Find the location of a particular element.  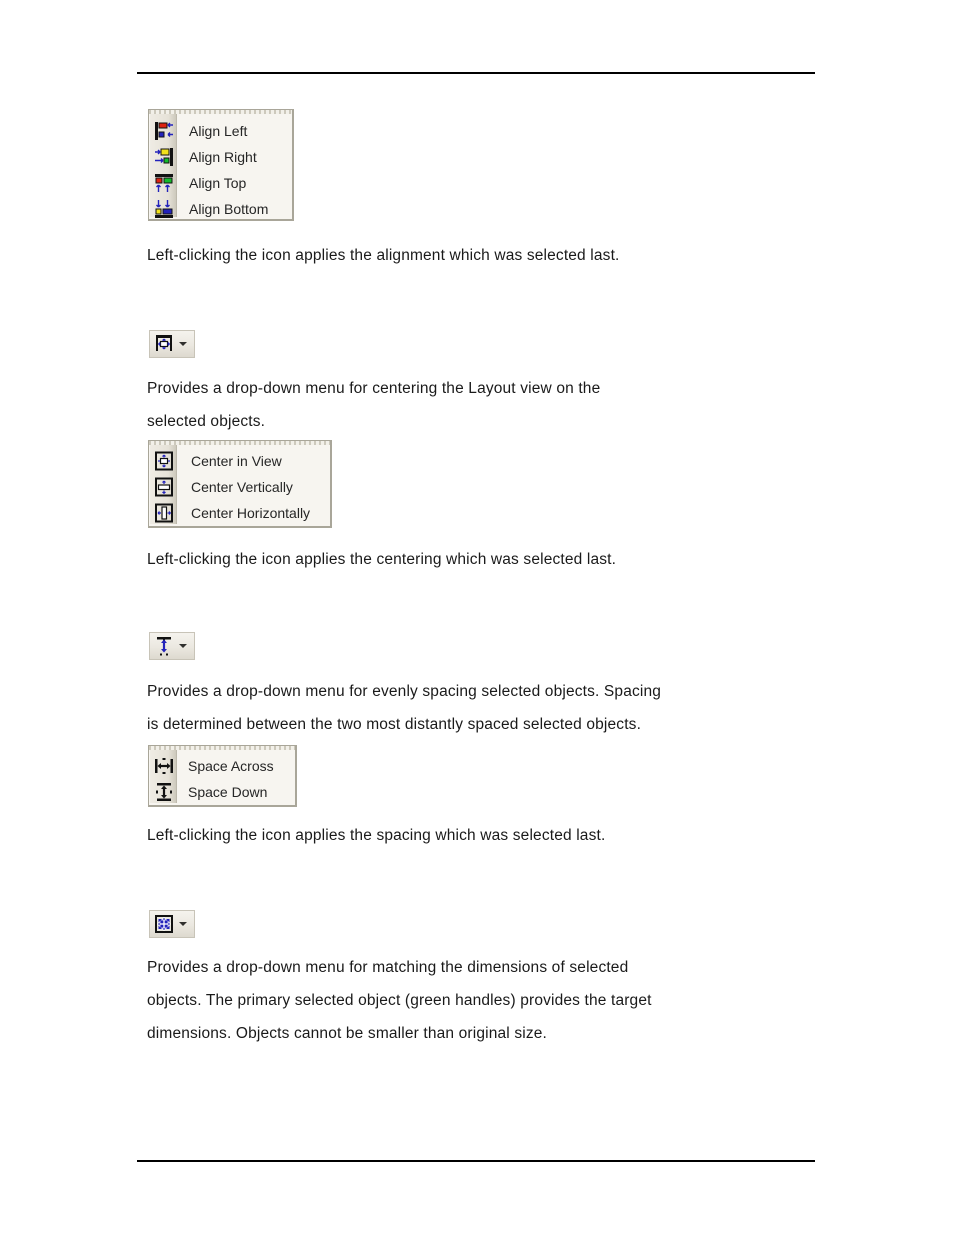

center-in-view-toolbar-icon is located at coordinates (164, 343).